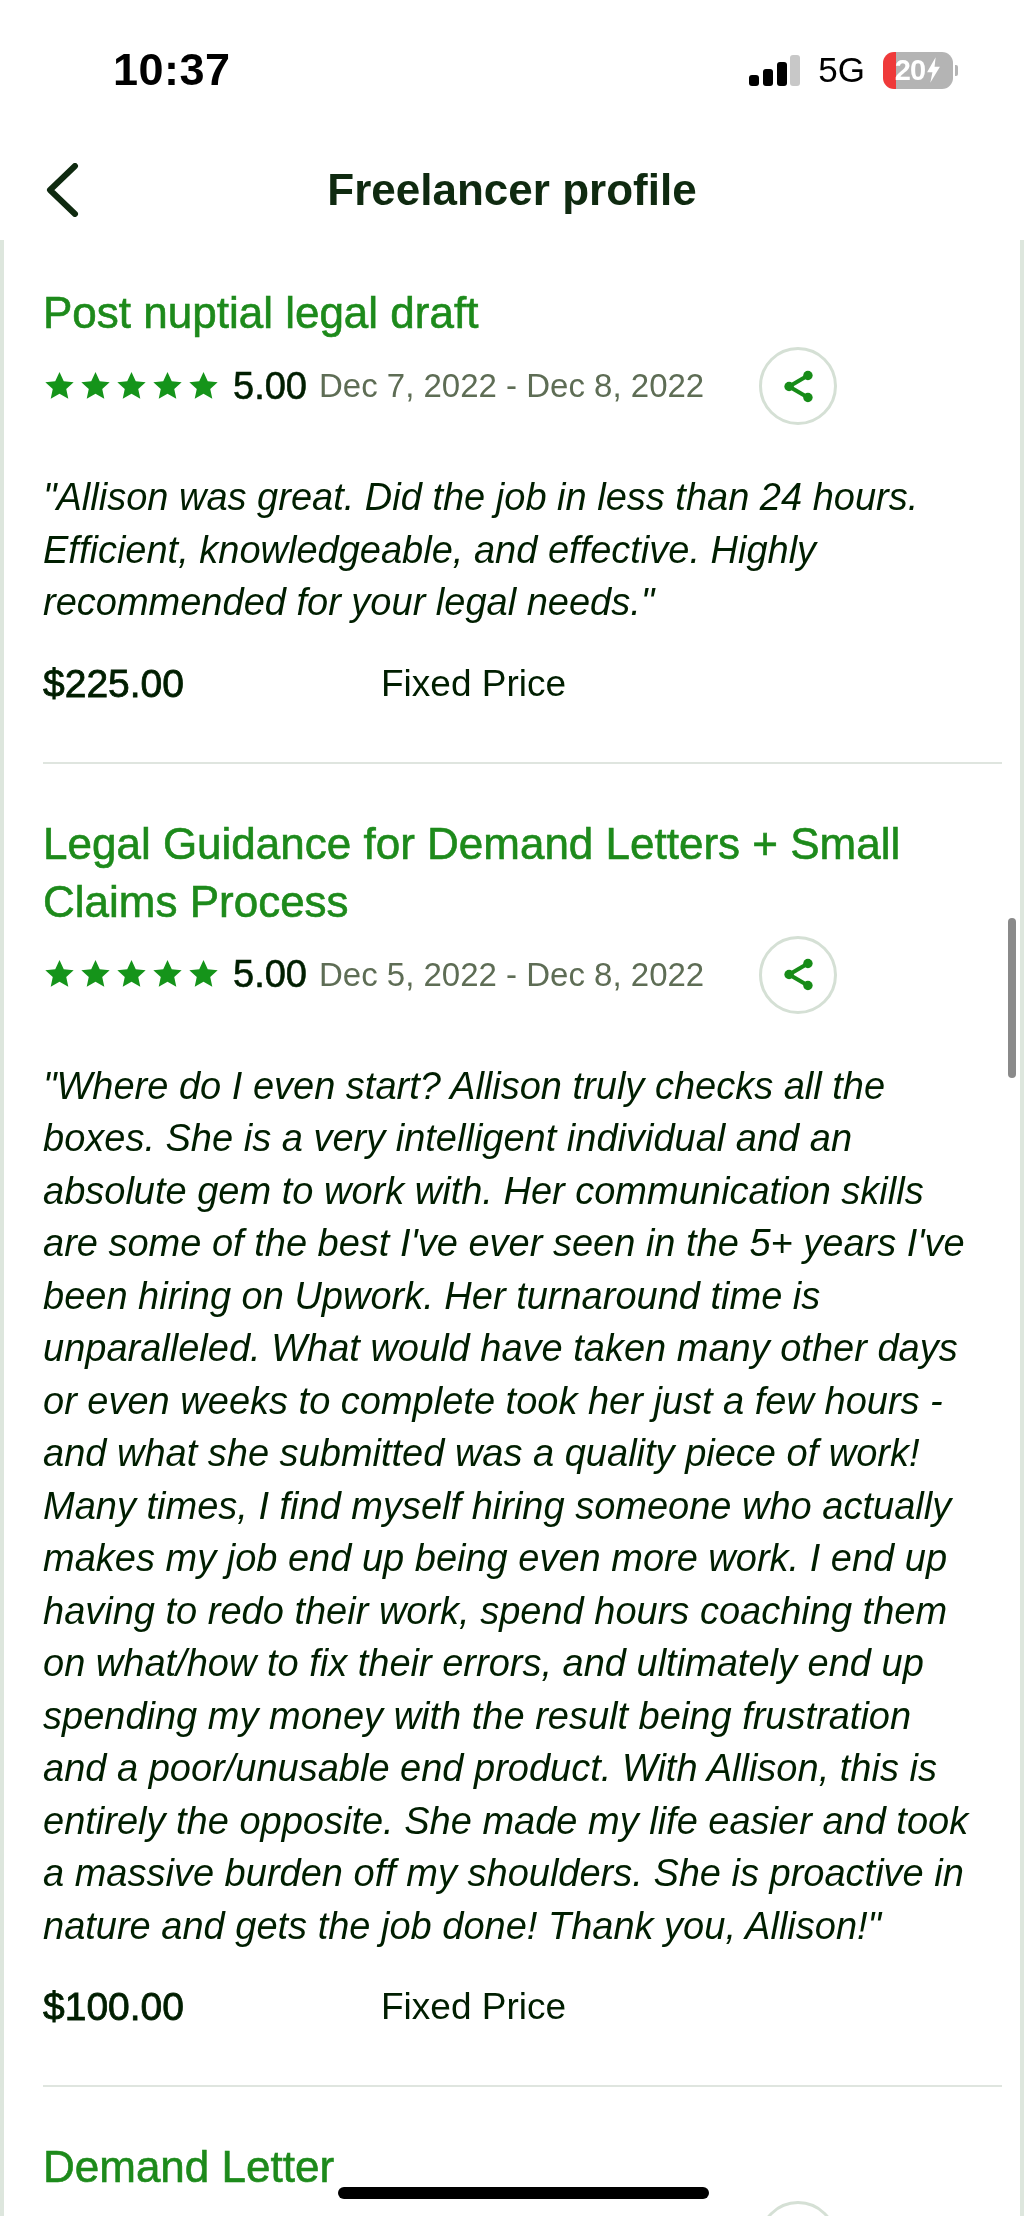  What do you see at coordinates (511, 974) in the screenshot?
I see `date-range: Dec 5, 2022 - Dec 8, 2022` at bounding box center [511, 974].